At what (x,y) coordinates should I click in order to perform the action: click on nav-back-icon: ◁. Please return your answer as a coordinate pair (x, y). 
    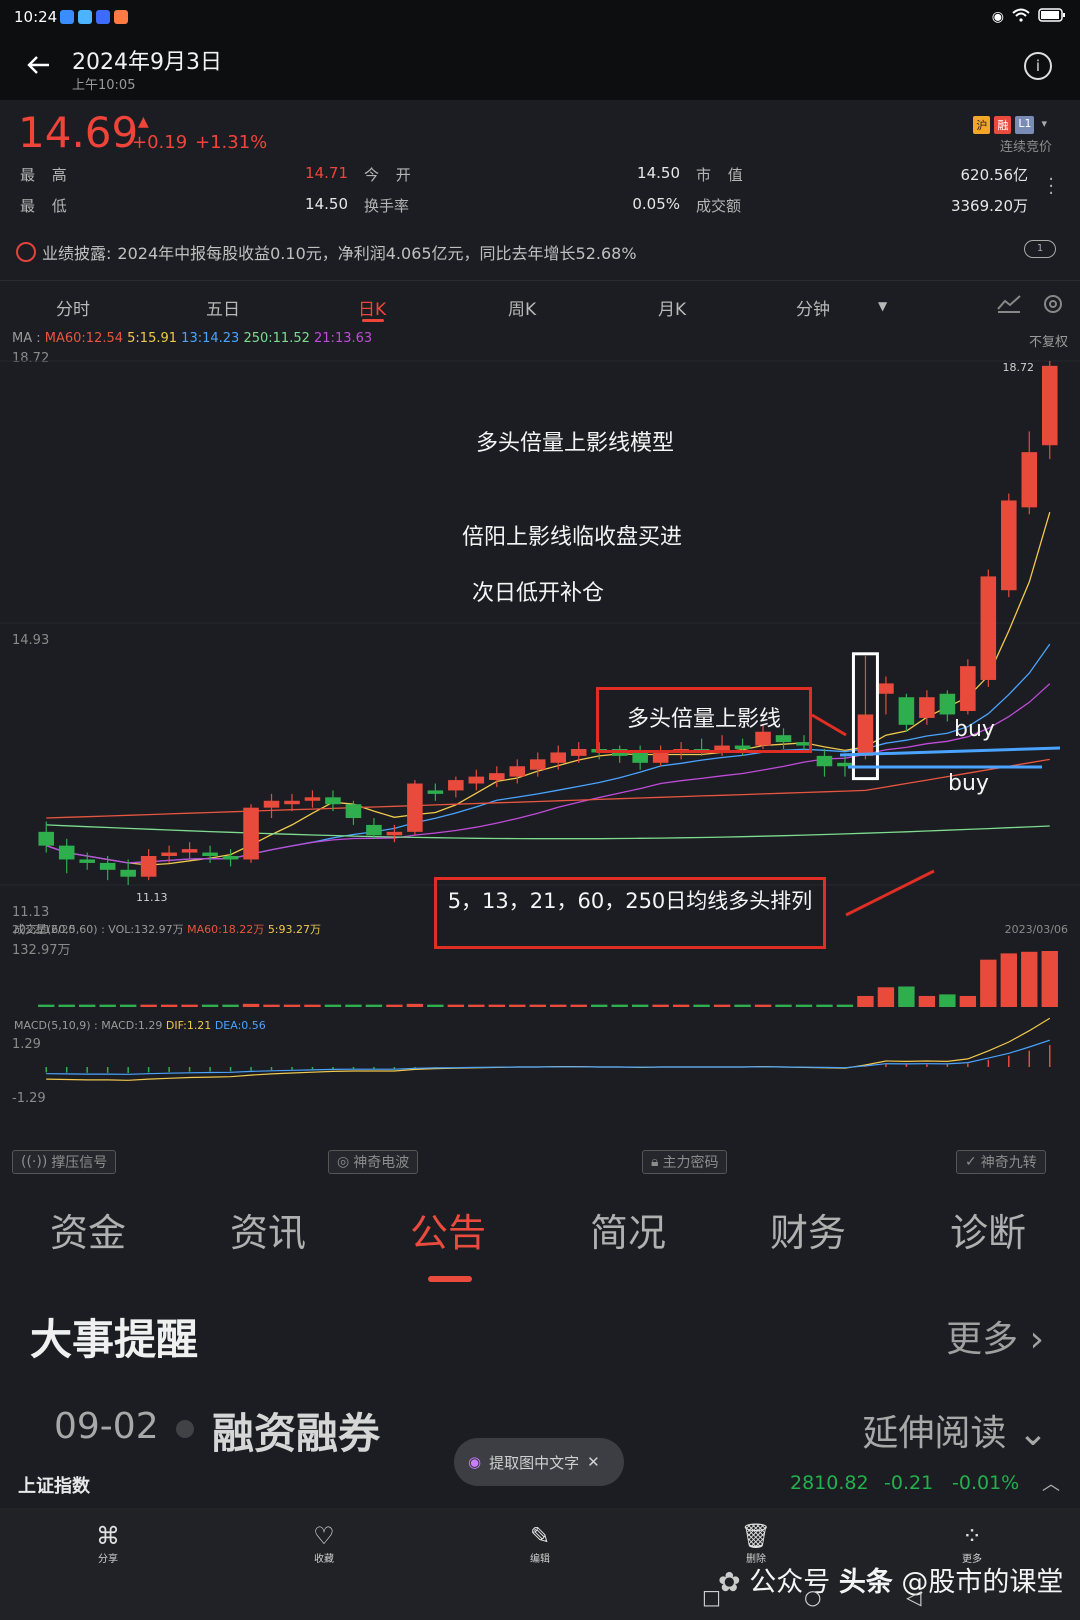
    Looking at the image, I should click on (913, 1597).